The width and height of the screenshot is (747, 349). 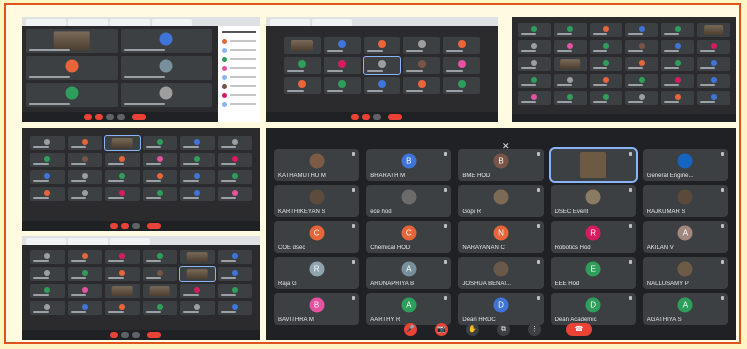 What do you see at coordinates (317, 273) in the screenshot?
I see `participant-tile: R Raja G` at bounding box center [317, 273].